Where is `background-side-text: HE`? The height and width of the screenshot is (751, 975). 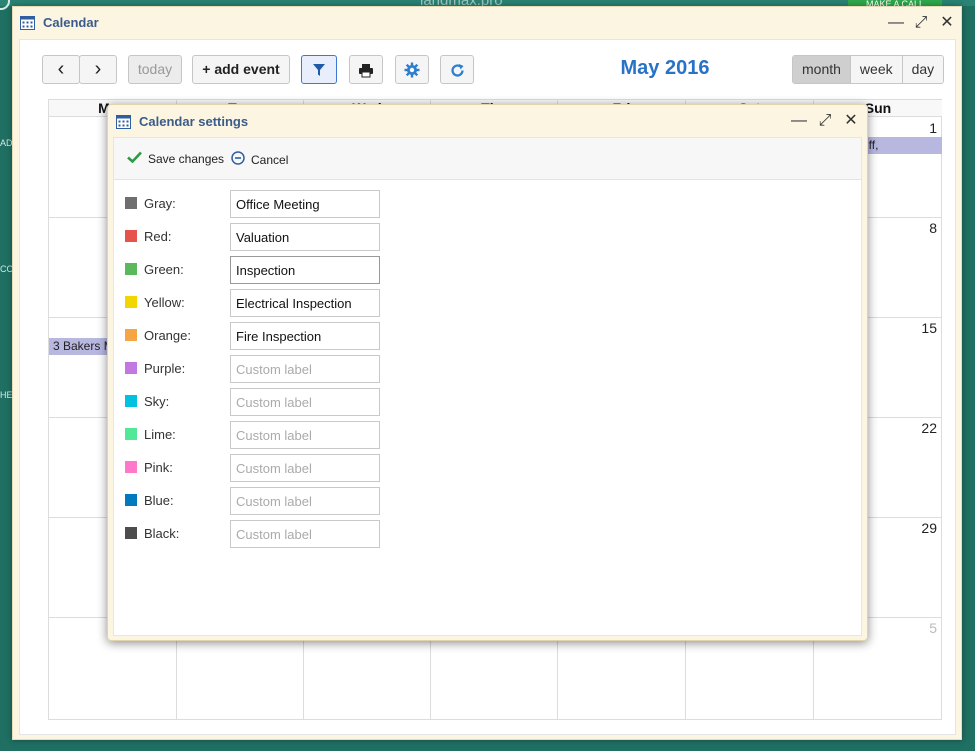 background-side-text: HE is located at coordinates (6, 395).